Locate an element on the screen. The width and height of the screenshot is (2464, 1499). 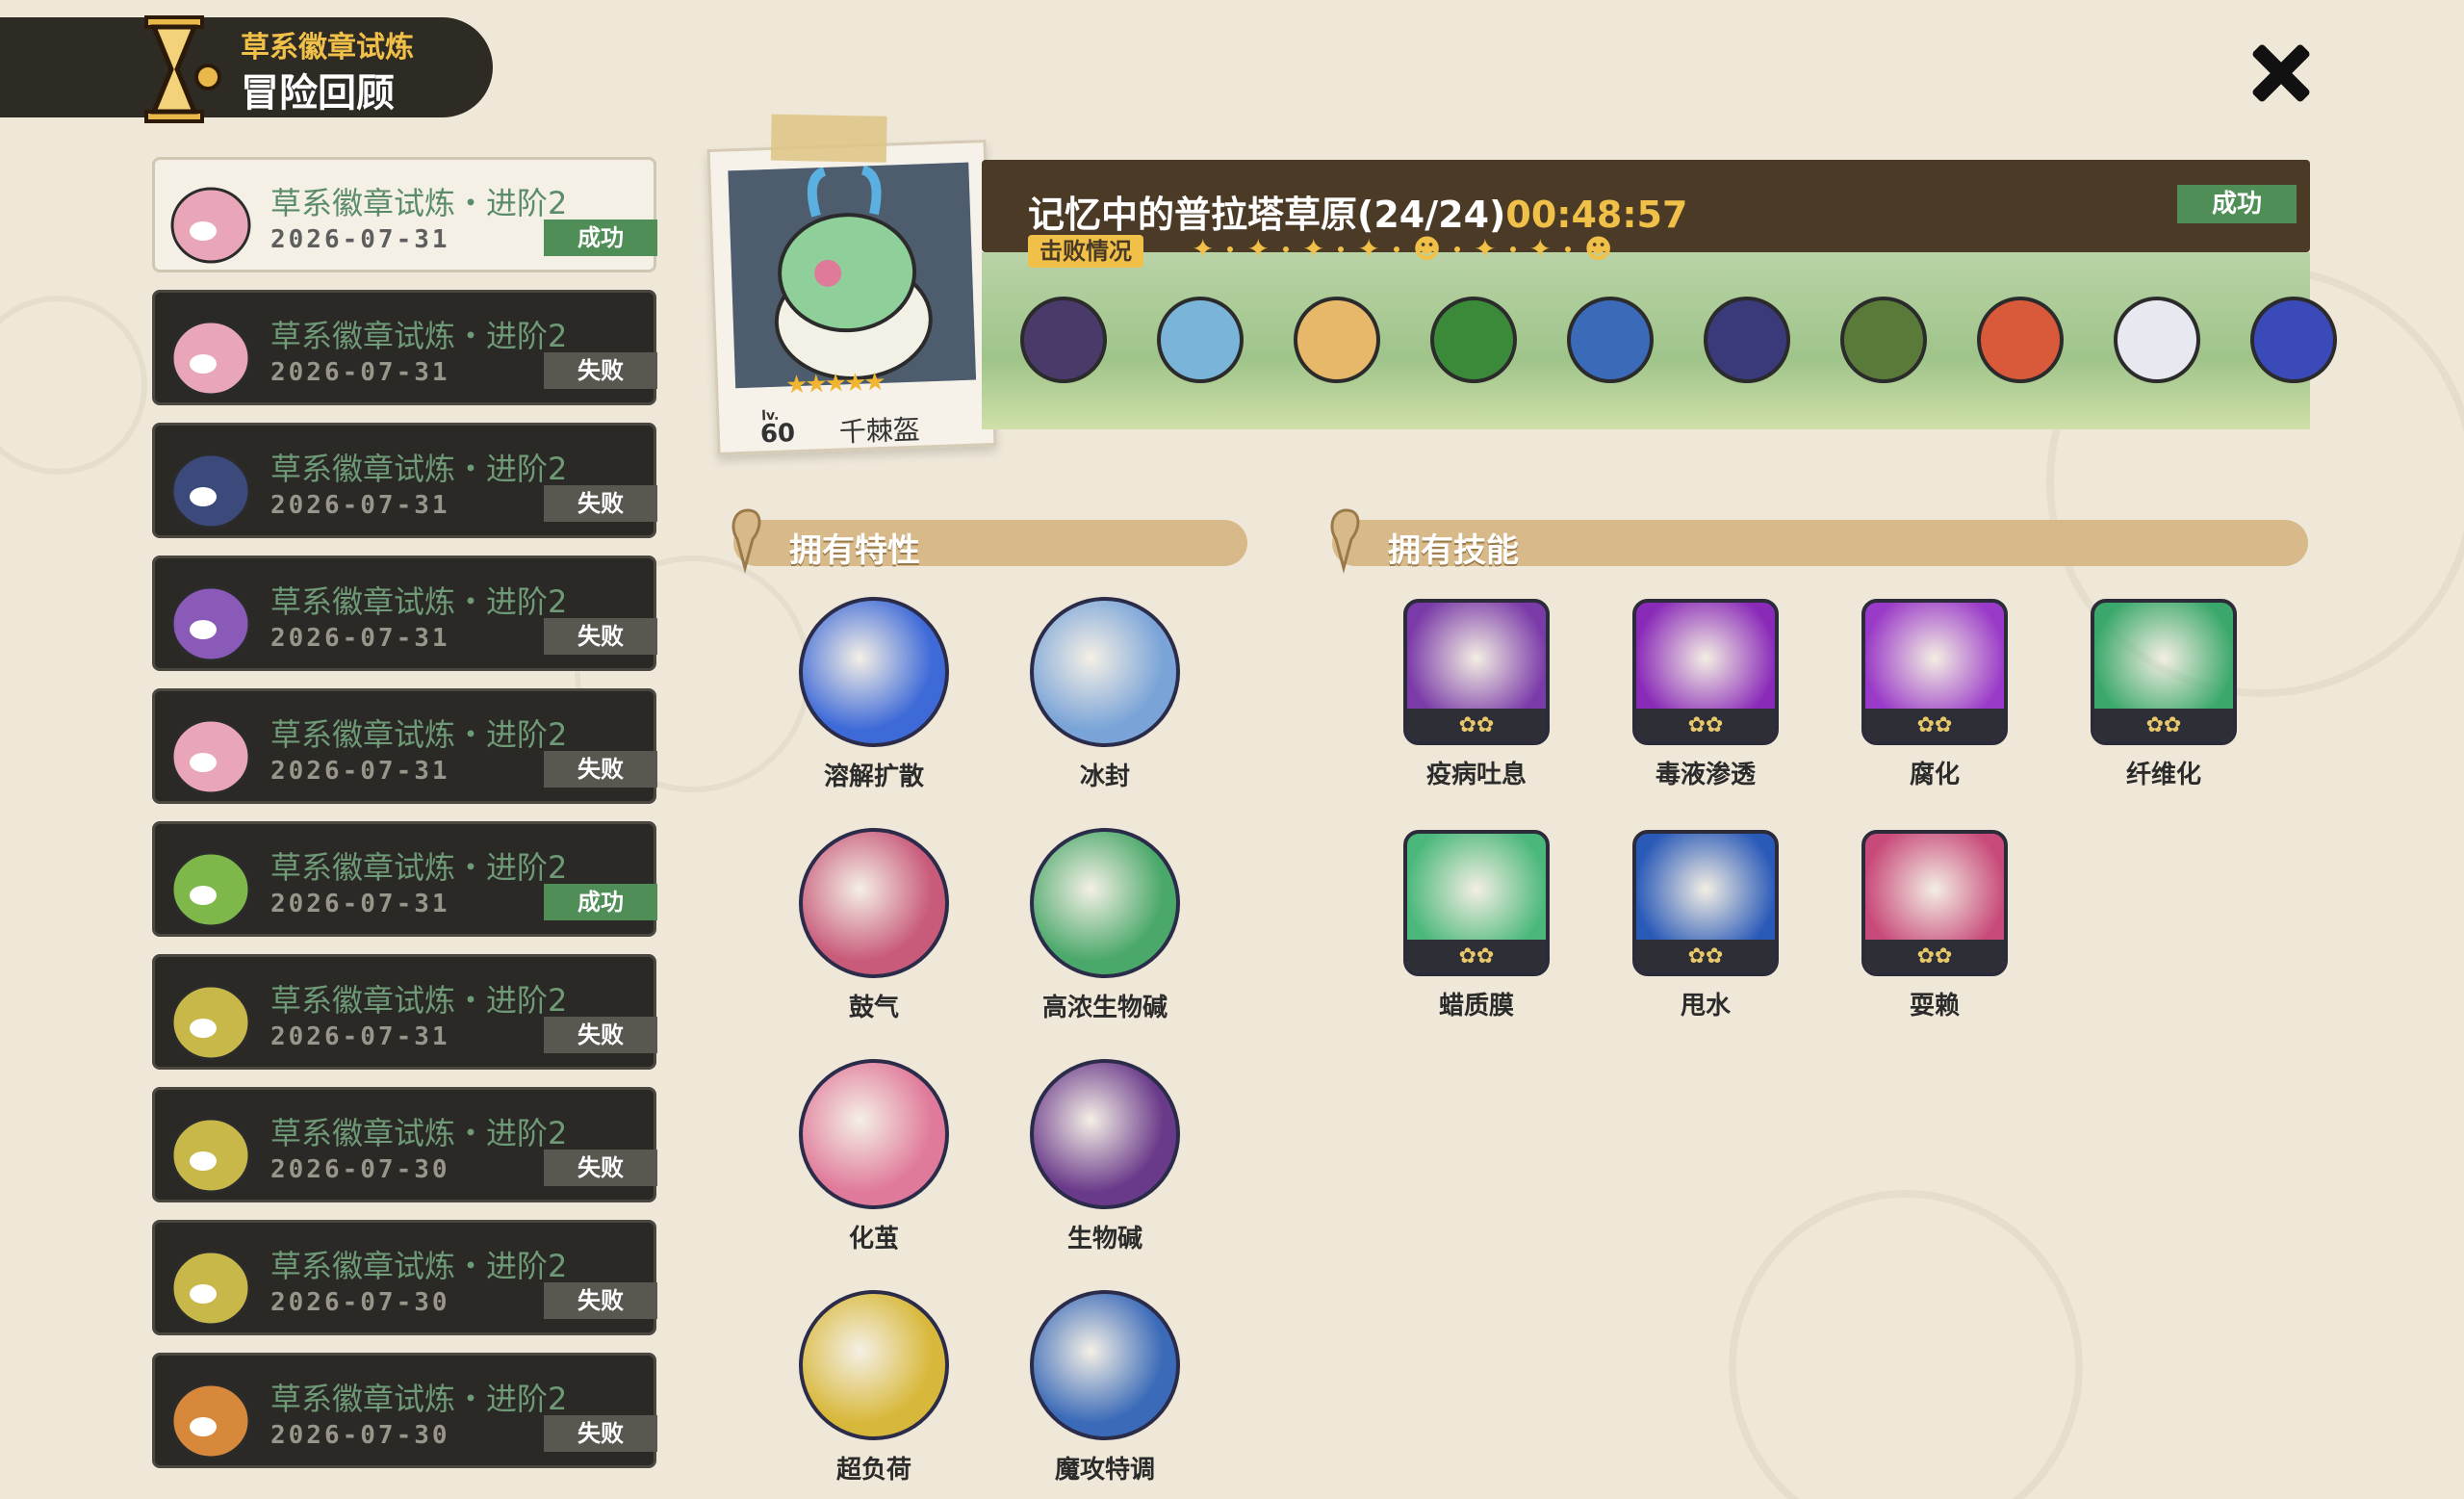
pet-portrait is located at coordinates (852, 275).